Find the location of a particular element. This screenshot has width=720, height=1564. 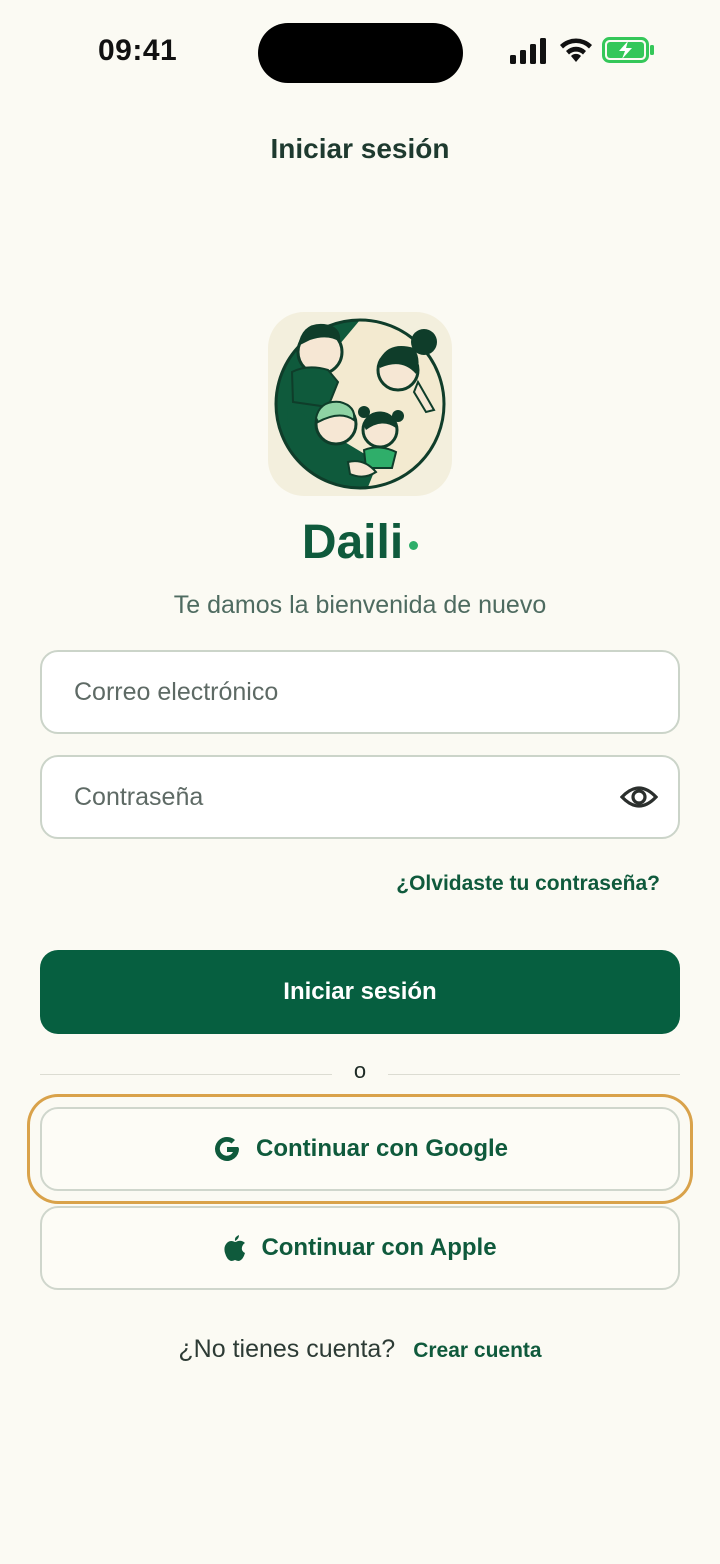

signal-icon is located at coordinates (528, 51).